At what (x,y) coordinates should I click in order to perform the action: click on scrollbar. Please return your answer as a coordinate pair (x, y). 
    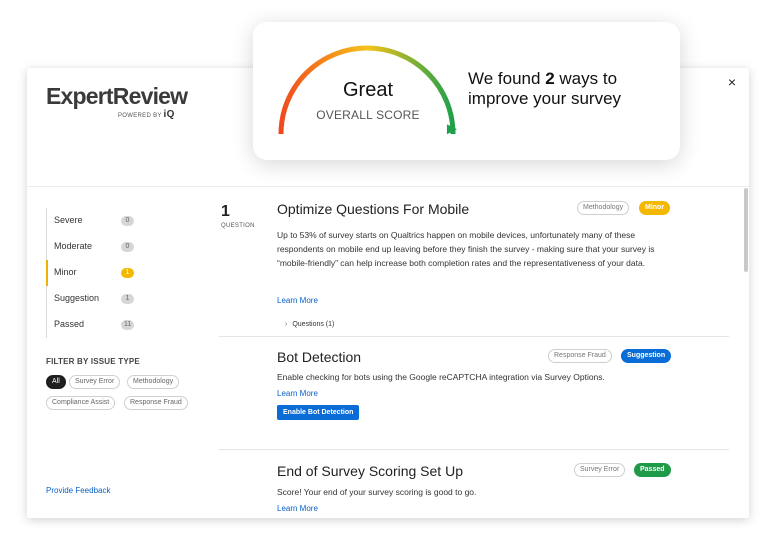
    Looking at the image, I should click on (746, 352).